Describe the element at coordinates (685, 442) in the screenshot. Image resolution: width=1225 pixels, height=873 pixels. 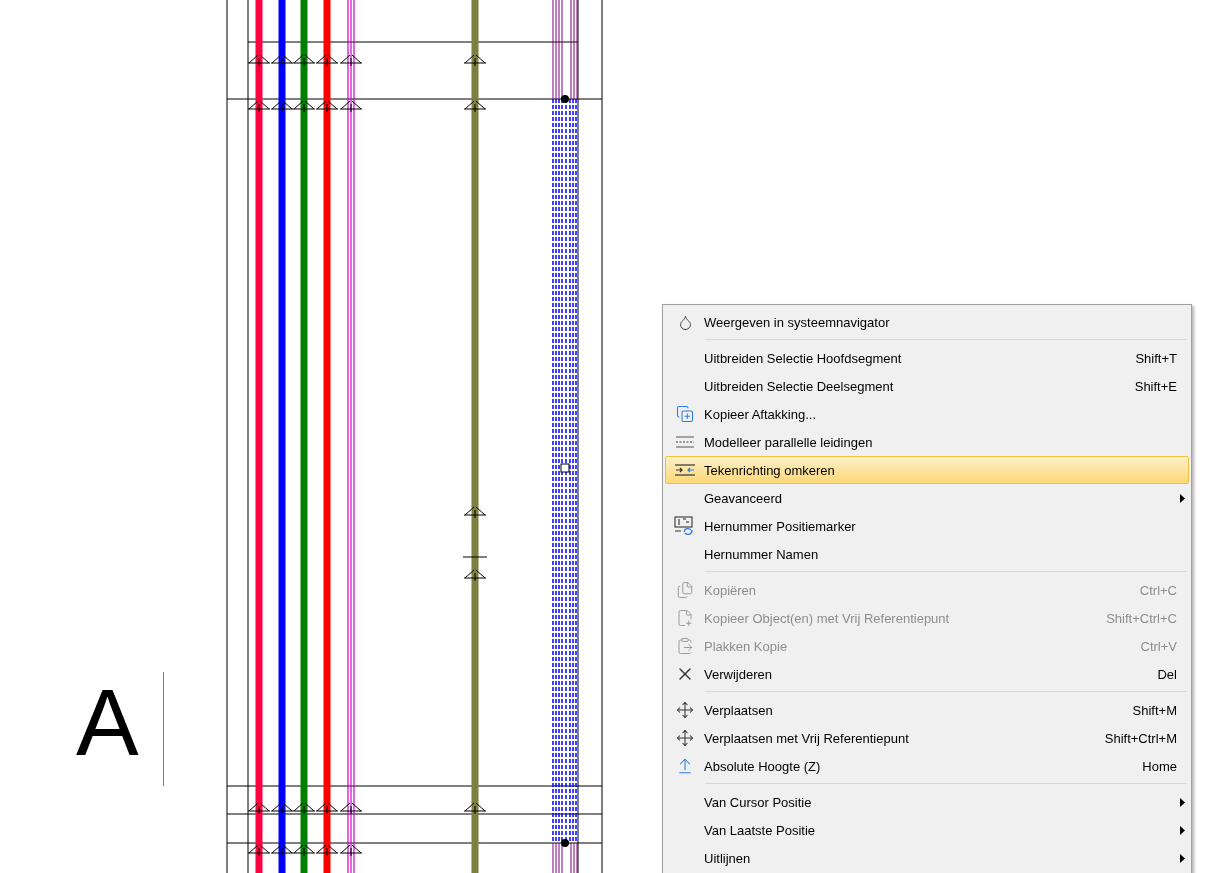
I see `parallel-lines-icon` at that location.